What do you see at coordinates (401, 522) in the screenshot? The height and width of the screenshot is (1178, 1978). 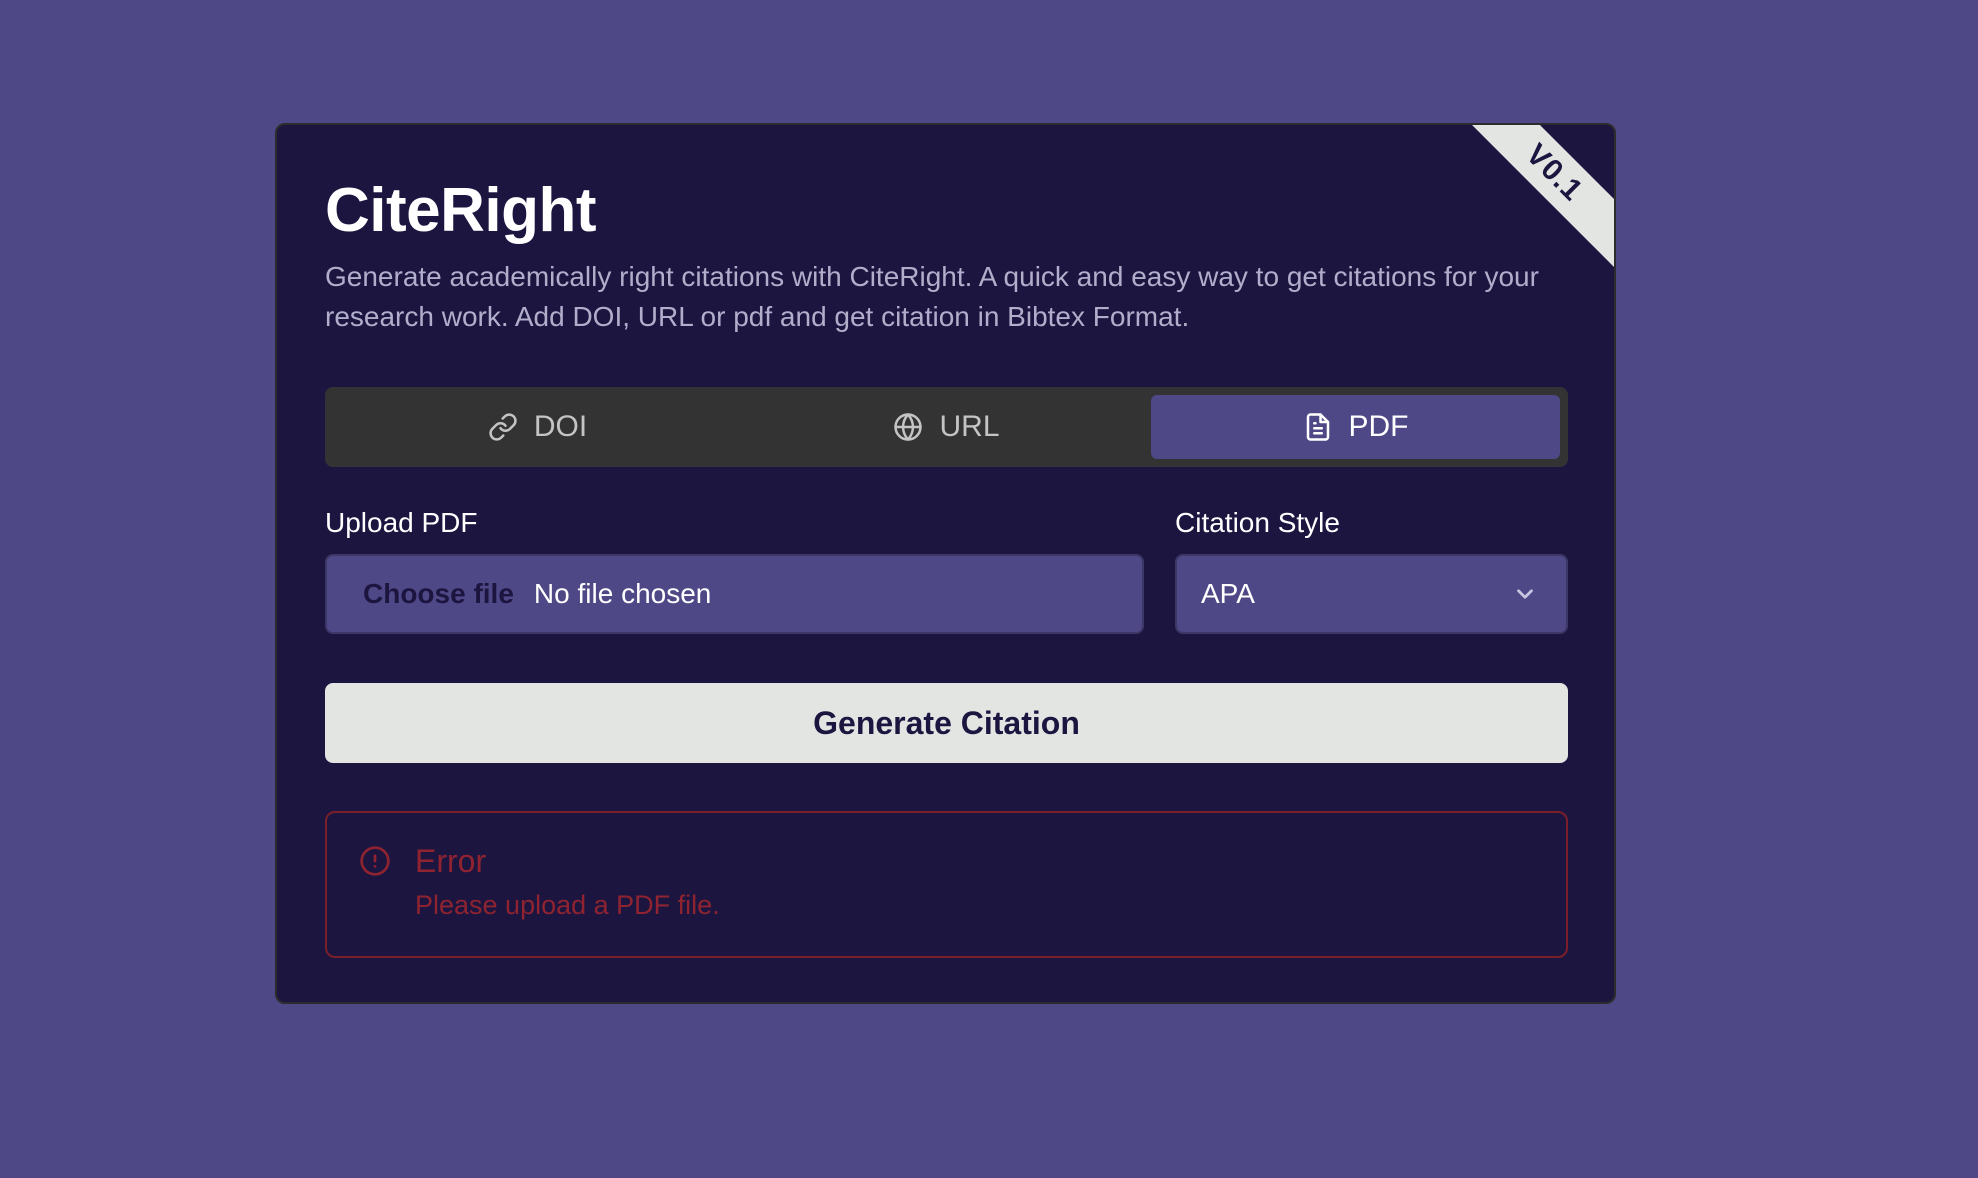 I see `upload-pdf-label: Upload PDF` at bounding box center [401, 522].